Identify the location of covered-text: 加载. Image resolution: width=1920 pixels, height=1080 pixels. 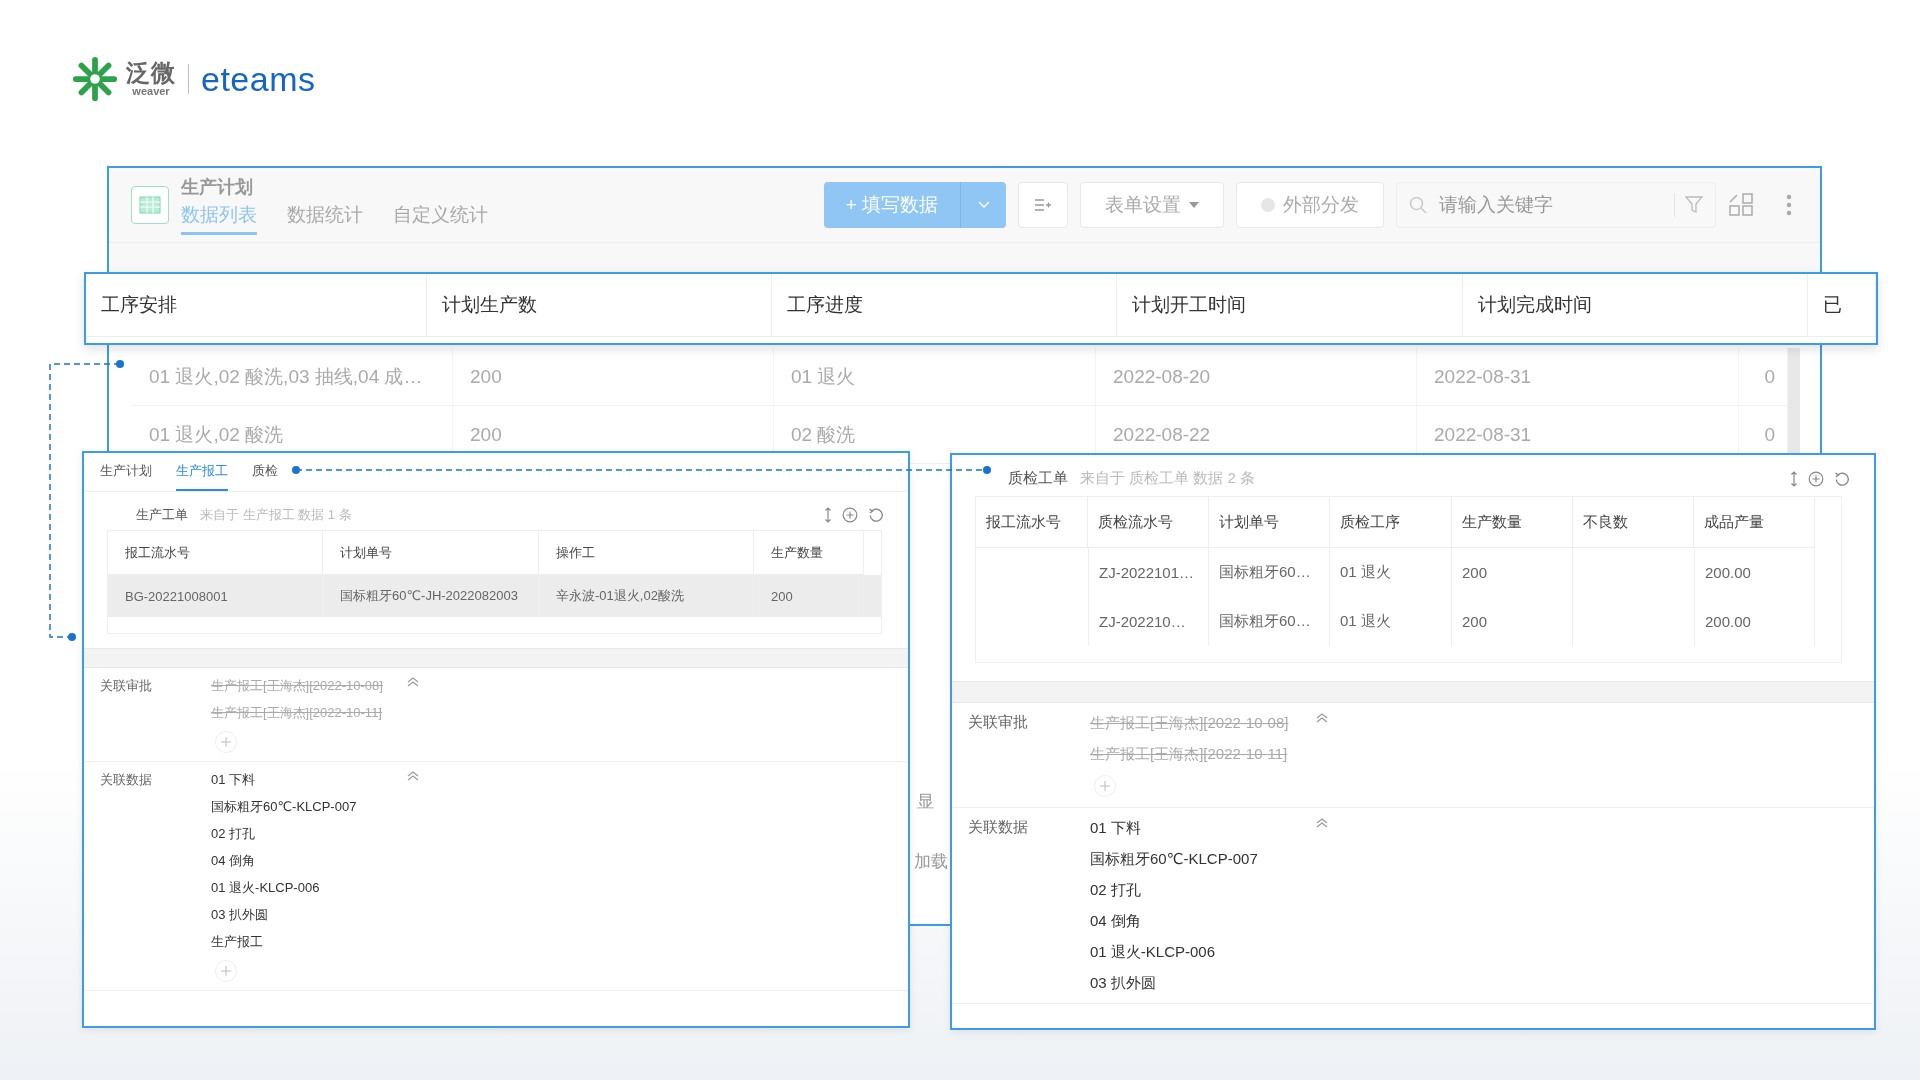
(931, 862).